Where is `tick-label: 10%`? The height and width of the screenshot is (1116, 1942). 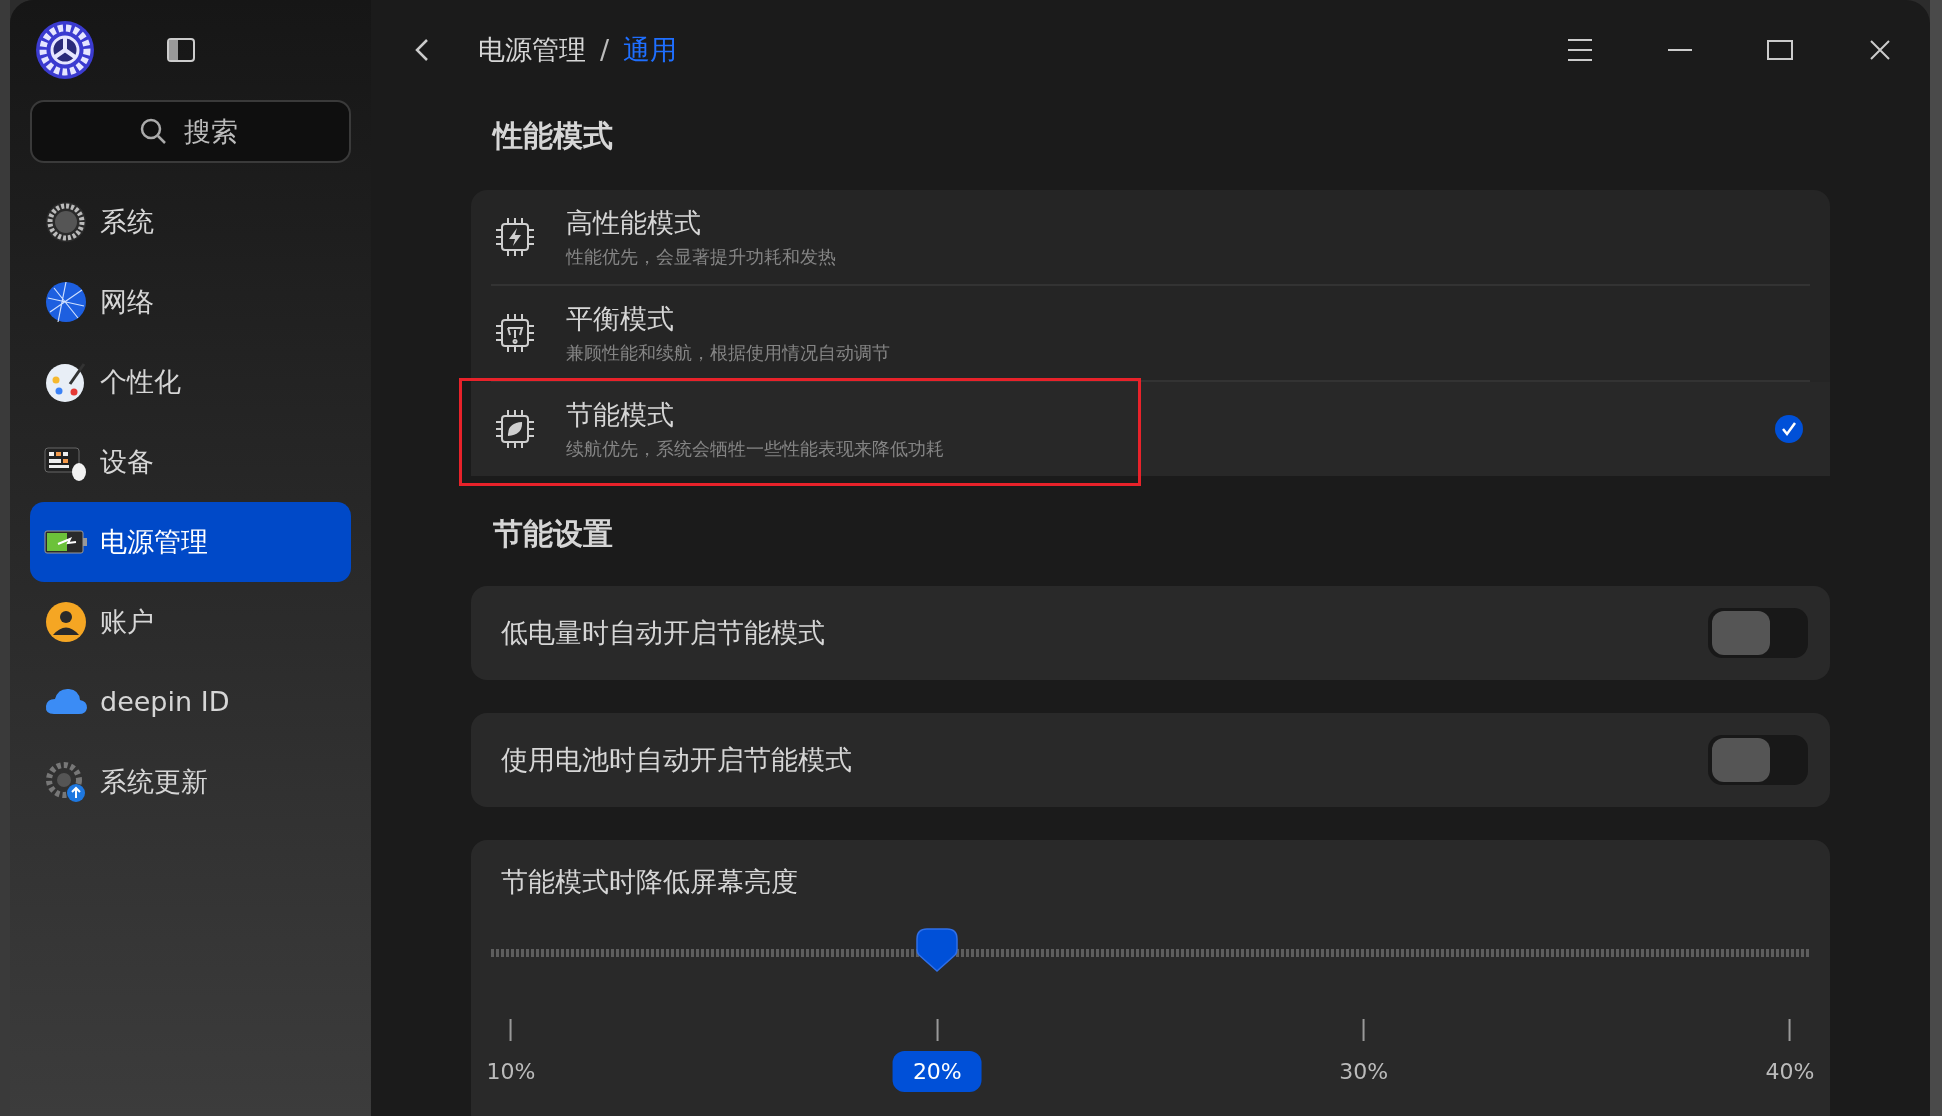 tick-label: 10% is located at coordinates (511, 1071).